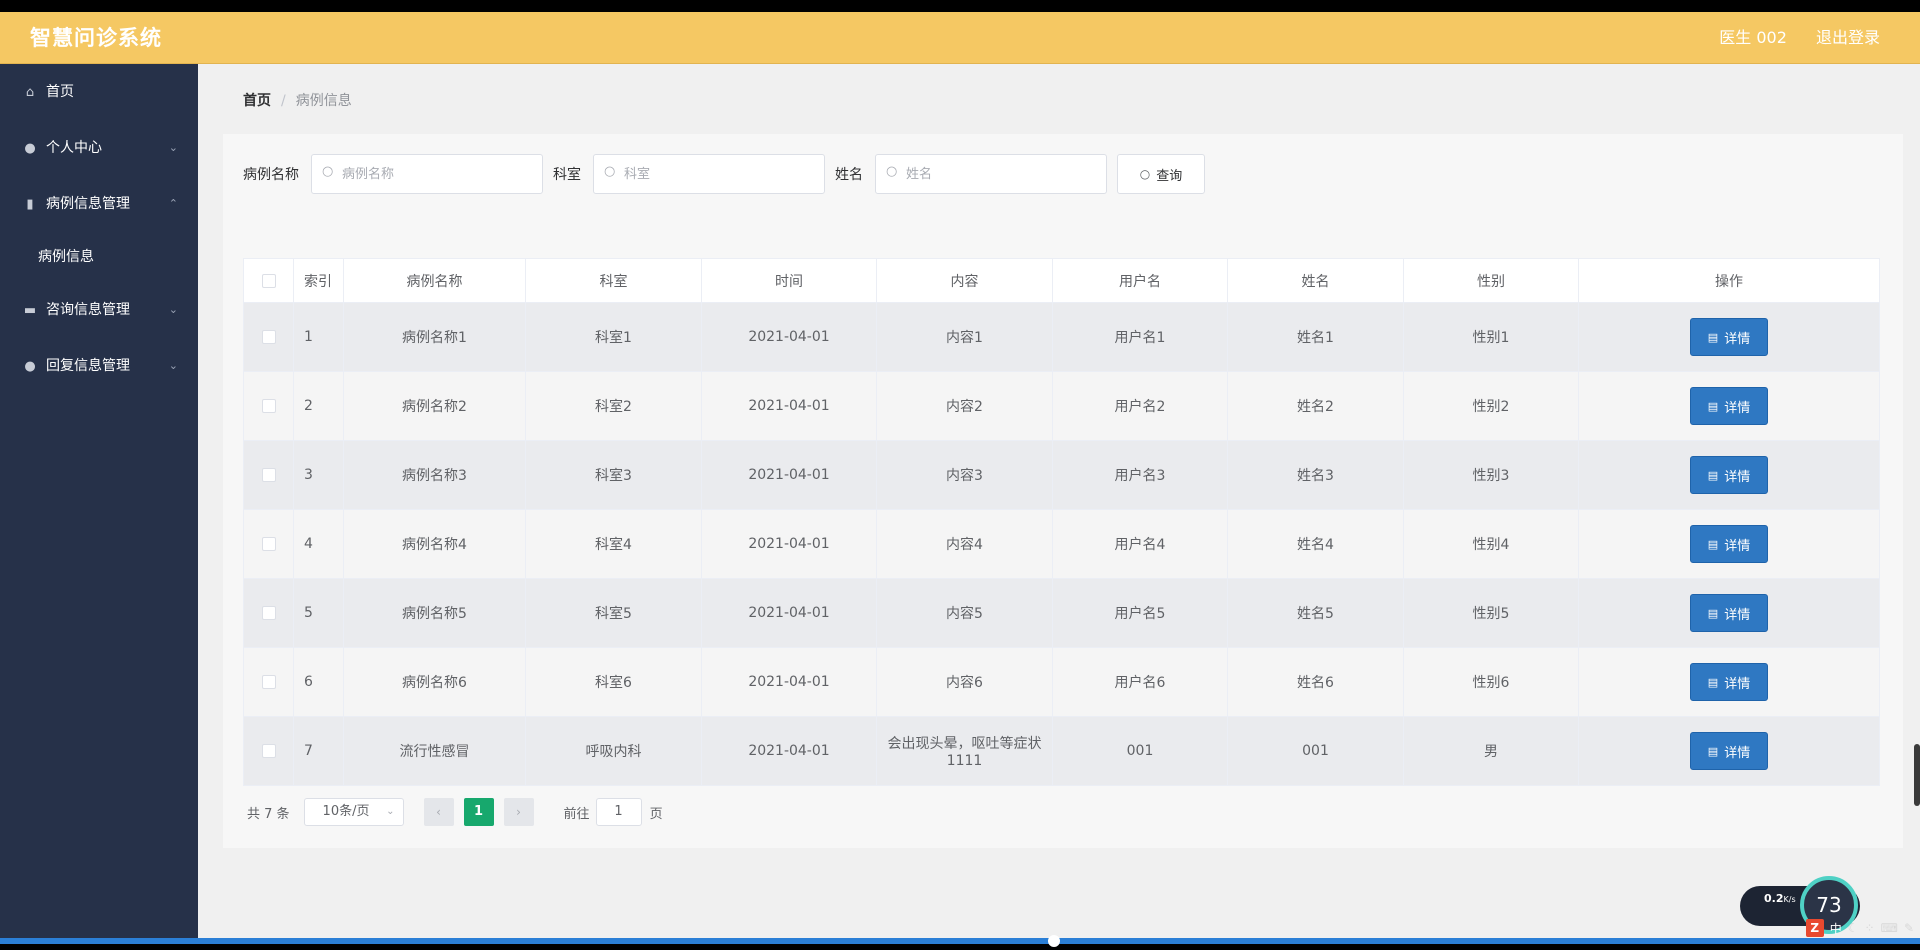 Image resolution: width=1920 pixels, height=950 pixels. Describe the element at coordinates (964, 682) in the screenshot. I see `cell-content: 内容6` at that location.